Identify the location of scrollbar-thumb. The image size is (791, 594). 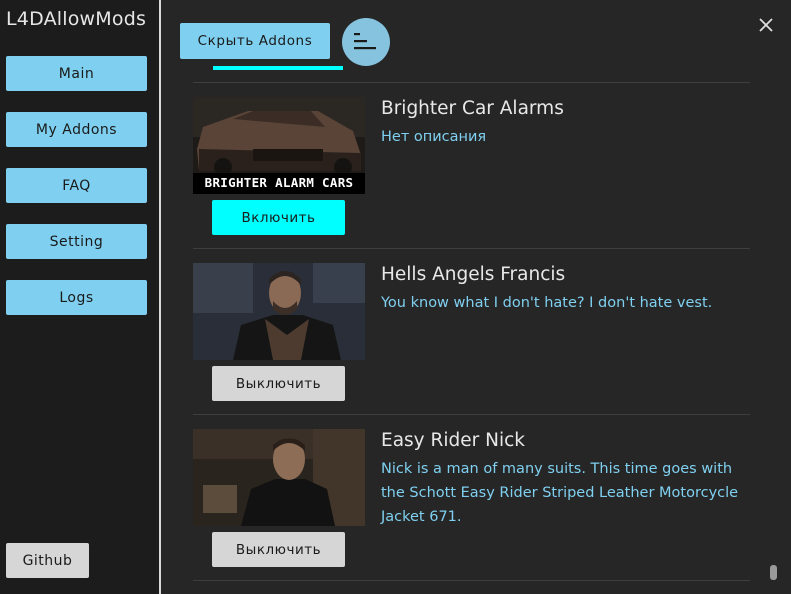
(773, 572).